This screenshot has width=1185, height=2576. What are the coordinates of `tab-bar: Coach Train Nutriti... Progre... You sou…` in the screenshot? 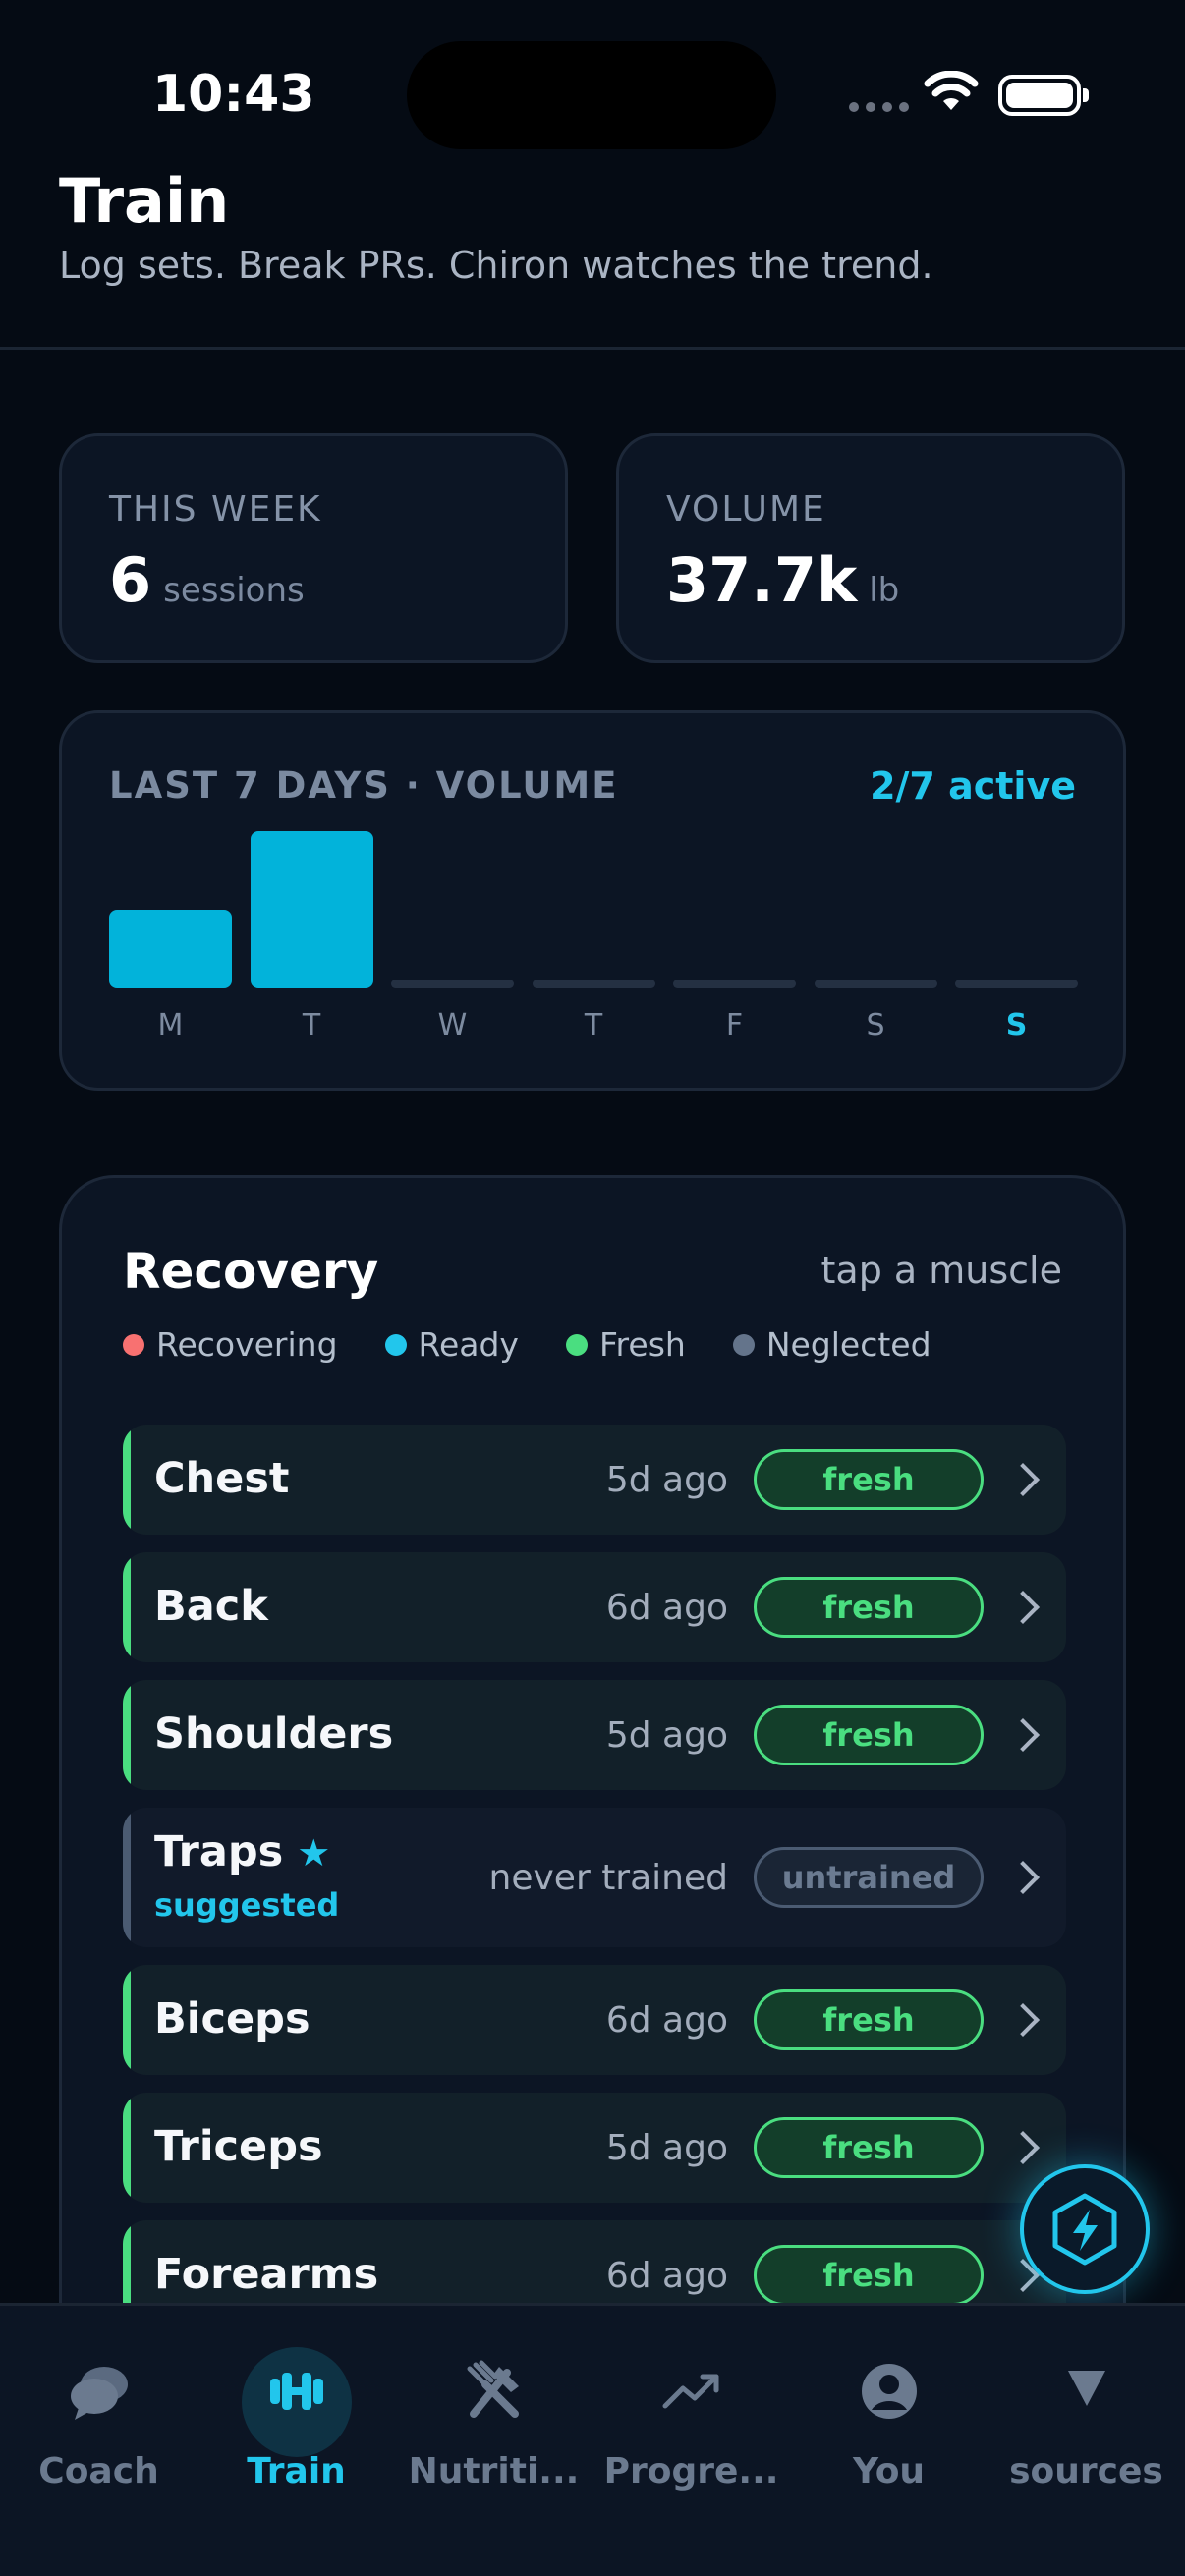 It's located at (592, 2439).